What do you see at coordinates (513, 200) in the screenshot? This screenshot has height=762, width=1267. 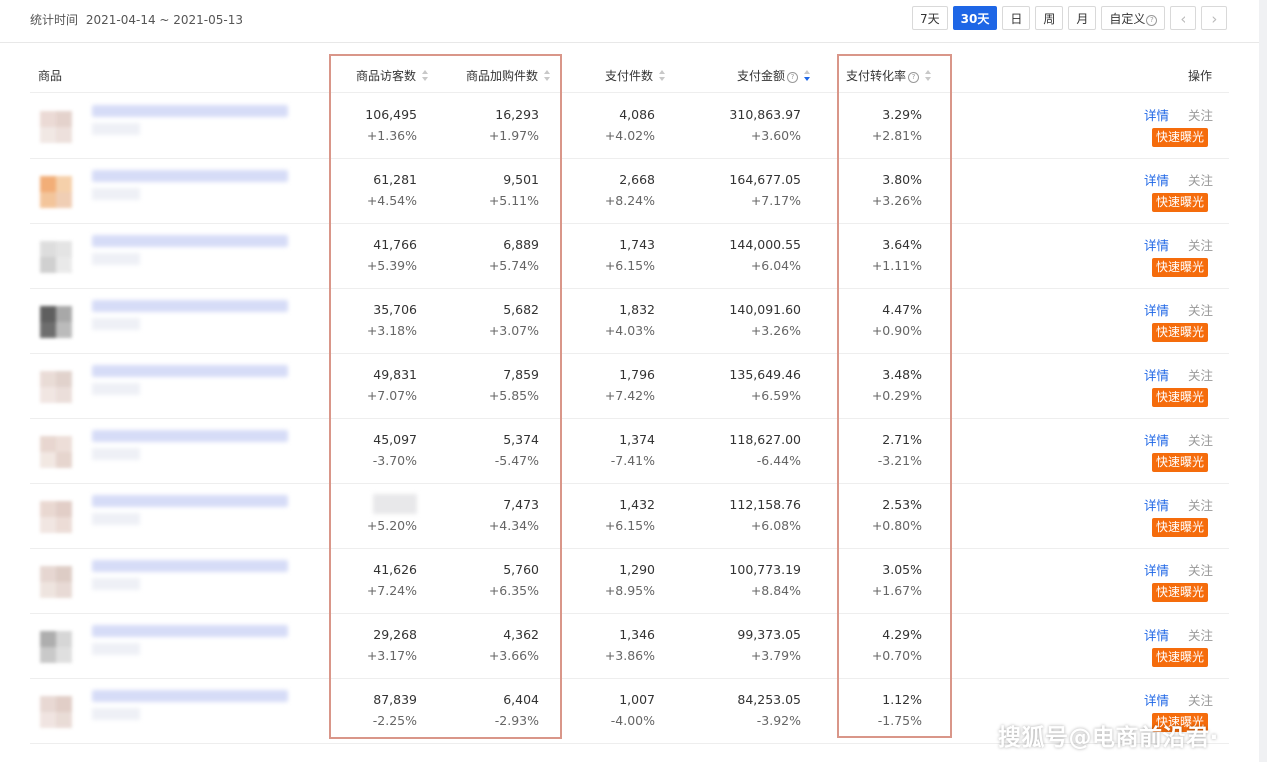 I see `cart-change: +5.11%` at bounding box center [513, 200].